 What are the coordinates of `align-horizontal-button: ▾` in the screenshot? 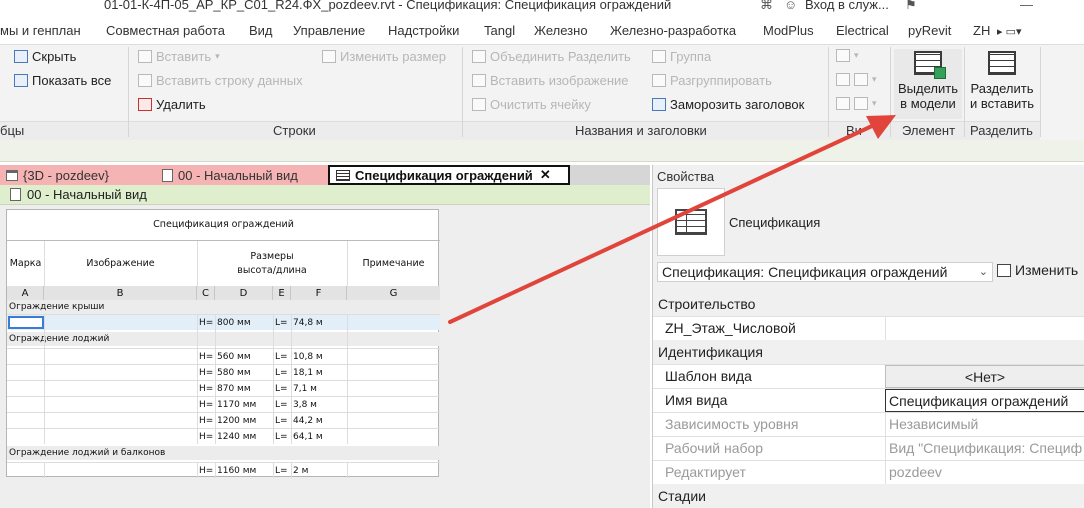 It's located at (856, 79).